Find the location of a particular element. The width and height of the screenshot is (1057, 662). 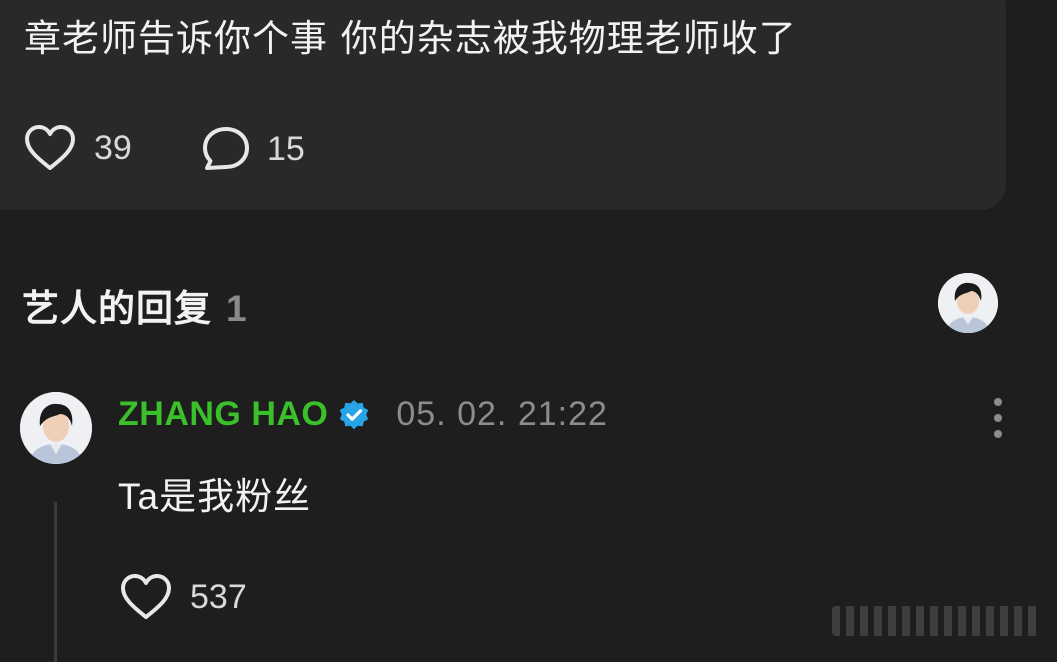

reply-like-count: 537 is located at coordinates (218, 596).